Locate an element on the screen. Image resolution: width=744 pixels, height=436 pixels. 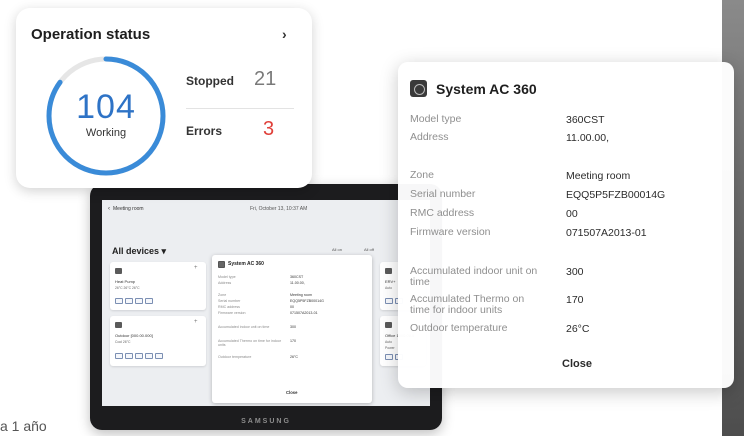
popup-close-button: Close is located at coordinates (291, 392).